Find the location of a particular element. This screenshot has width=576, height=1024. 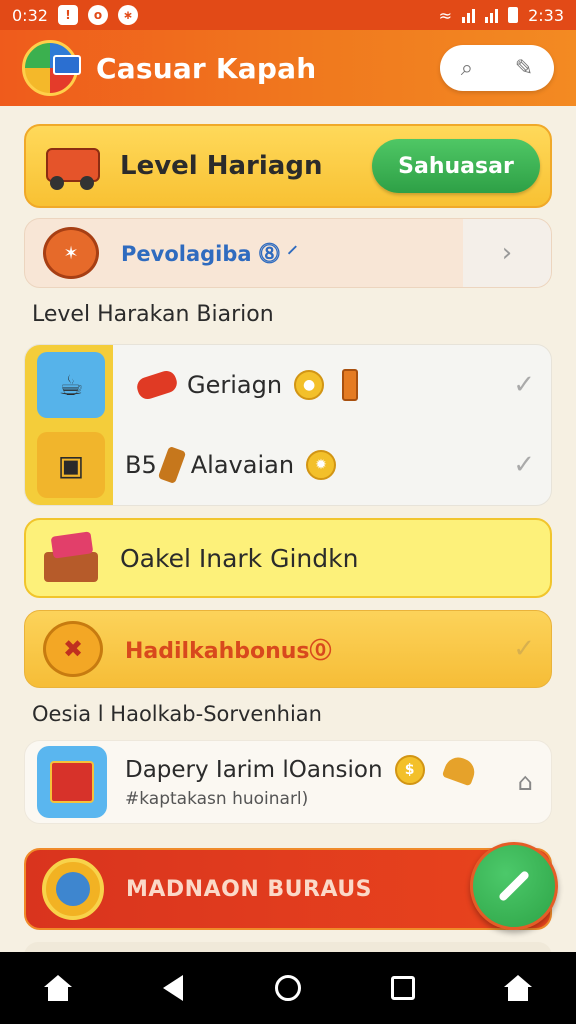

section-title-levels: Level Harakan Biarion is located at coordinates (153, 314).